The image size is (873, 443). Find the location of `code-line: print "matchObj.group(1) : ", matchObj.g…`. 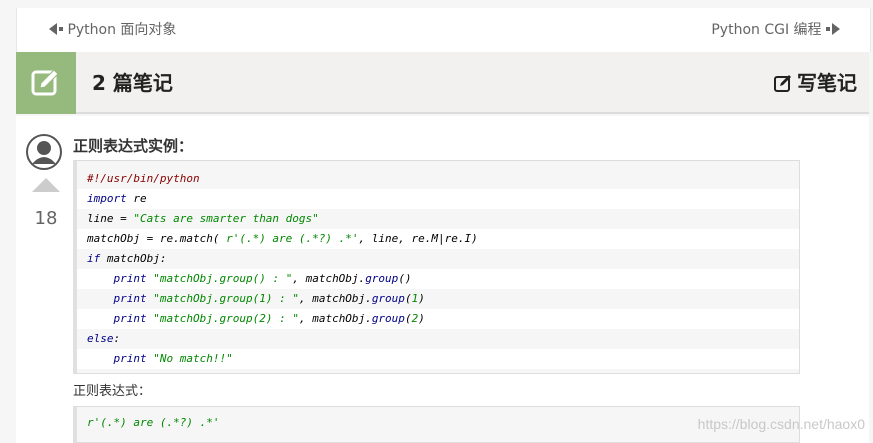

code-line: print "matchObj.group(1) : ", matchObj.g… is located at coordinates (438, 299).